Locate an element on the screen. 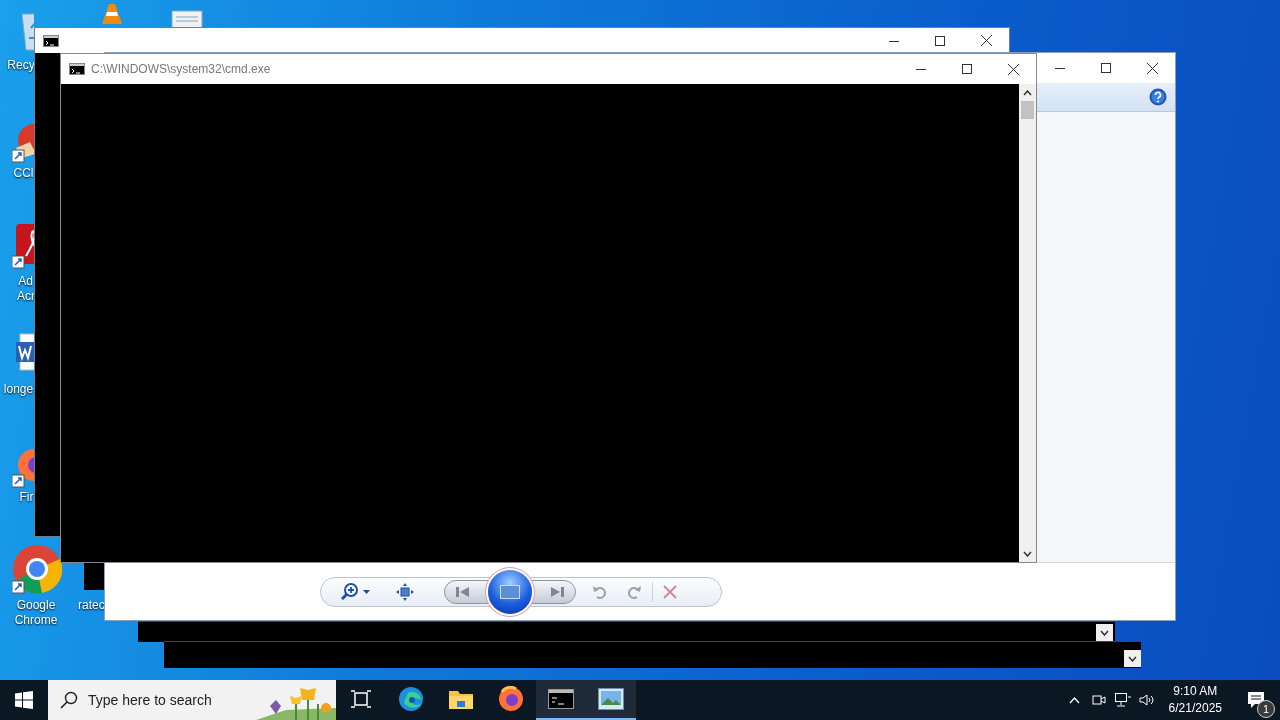 Image resolution: width=1280 pixels, height=720 pixels. rotate-right-icon is located at coordinates (634, 591).